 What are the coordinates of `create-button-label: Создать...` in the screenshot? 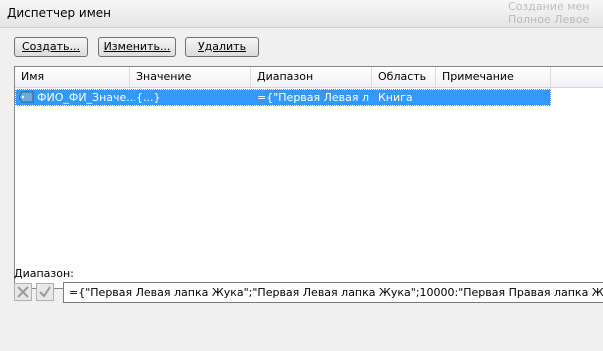 It's located at (51, 46).